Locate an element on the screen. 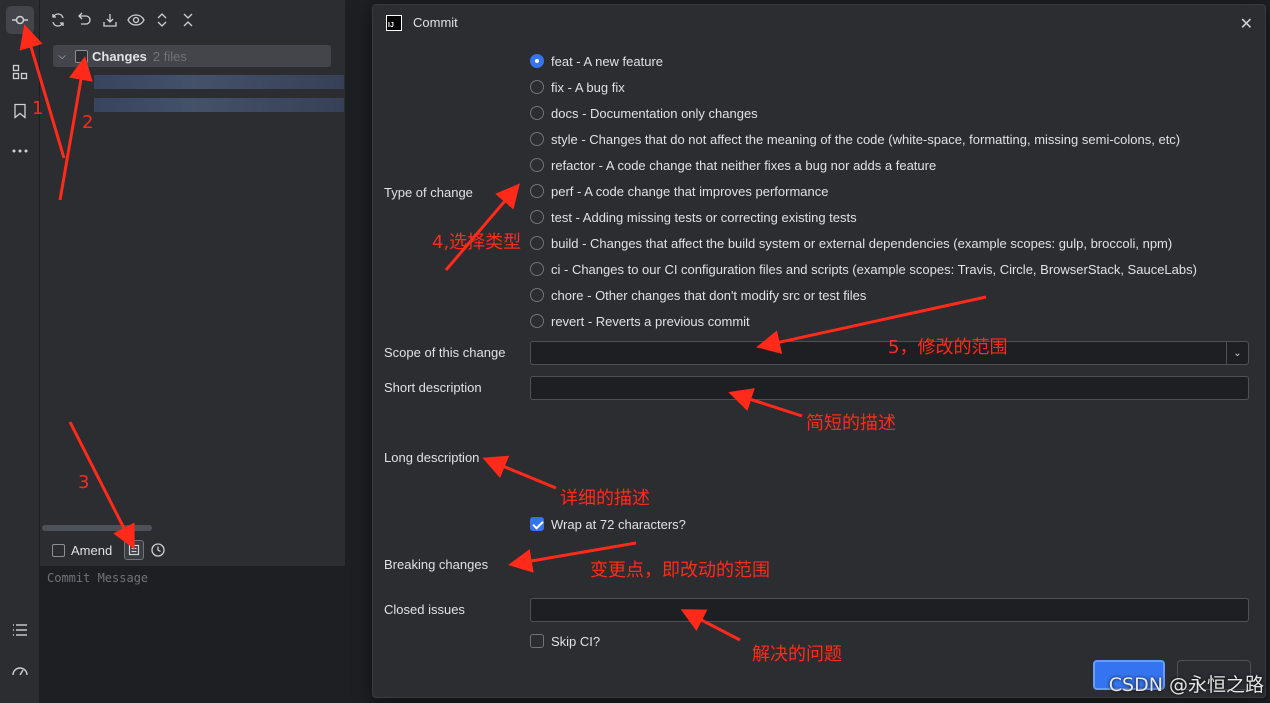 The width and height of the screenshot is (1270, 703). annotation-select-type: 4,选择类型 is located at coordinates (477, 242).